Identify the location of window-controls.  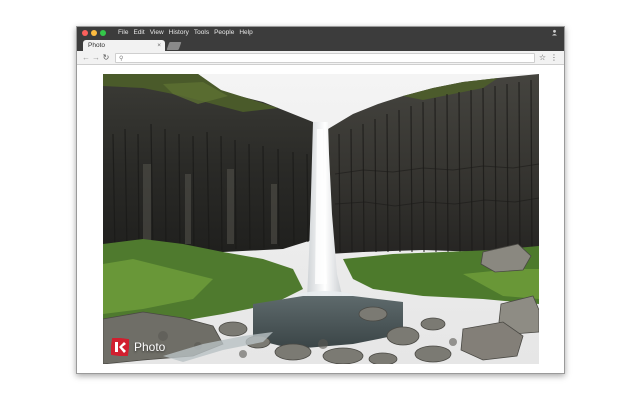
(94, 32).